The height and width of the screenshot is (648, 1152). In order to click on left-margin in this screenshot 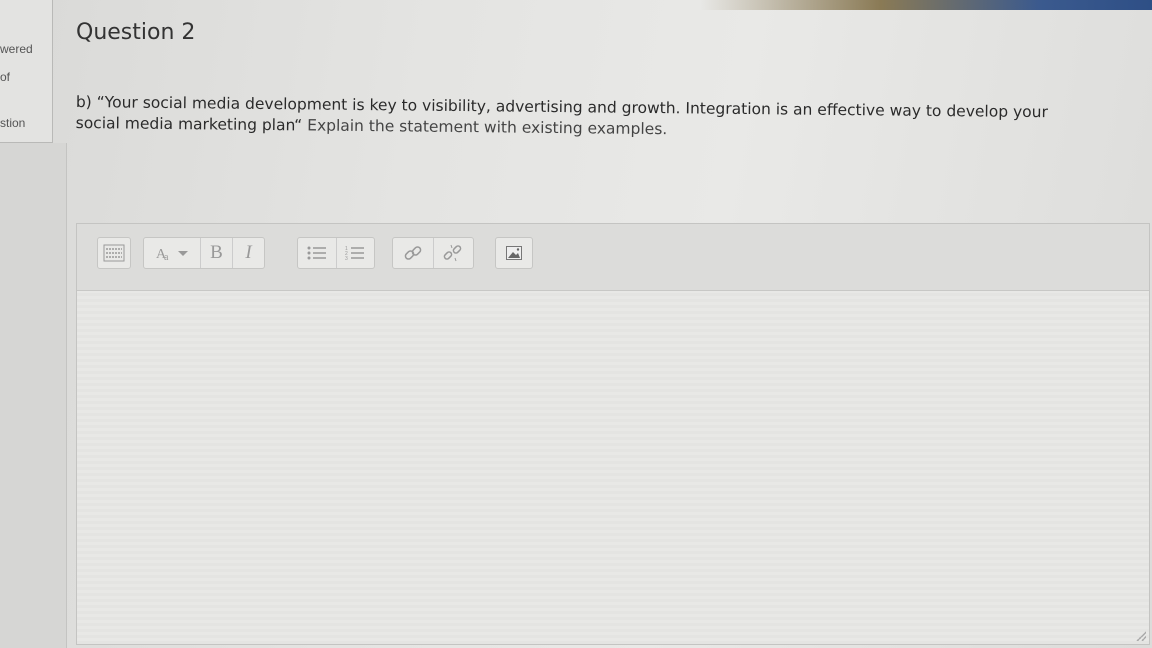, I will do `click(33, 395)`.